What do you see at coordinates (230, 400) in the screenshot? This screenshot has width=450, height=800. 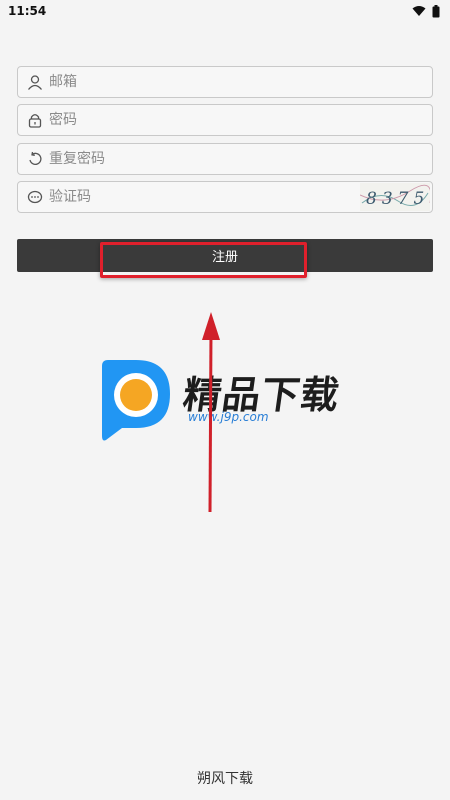 I see `watermark-logo: 精品下载 www.j9p.com` at bounding box center [230, 400].